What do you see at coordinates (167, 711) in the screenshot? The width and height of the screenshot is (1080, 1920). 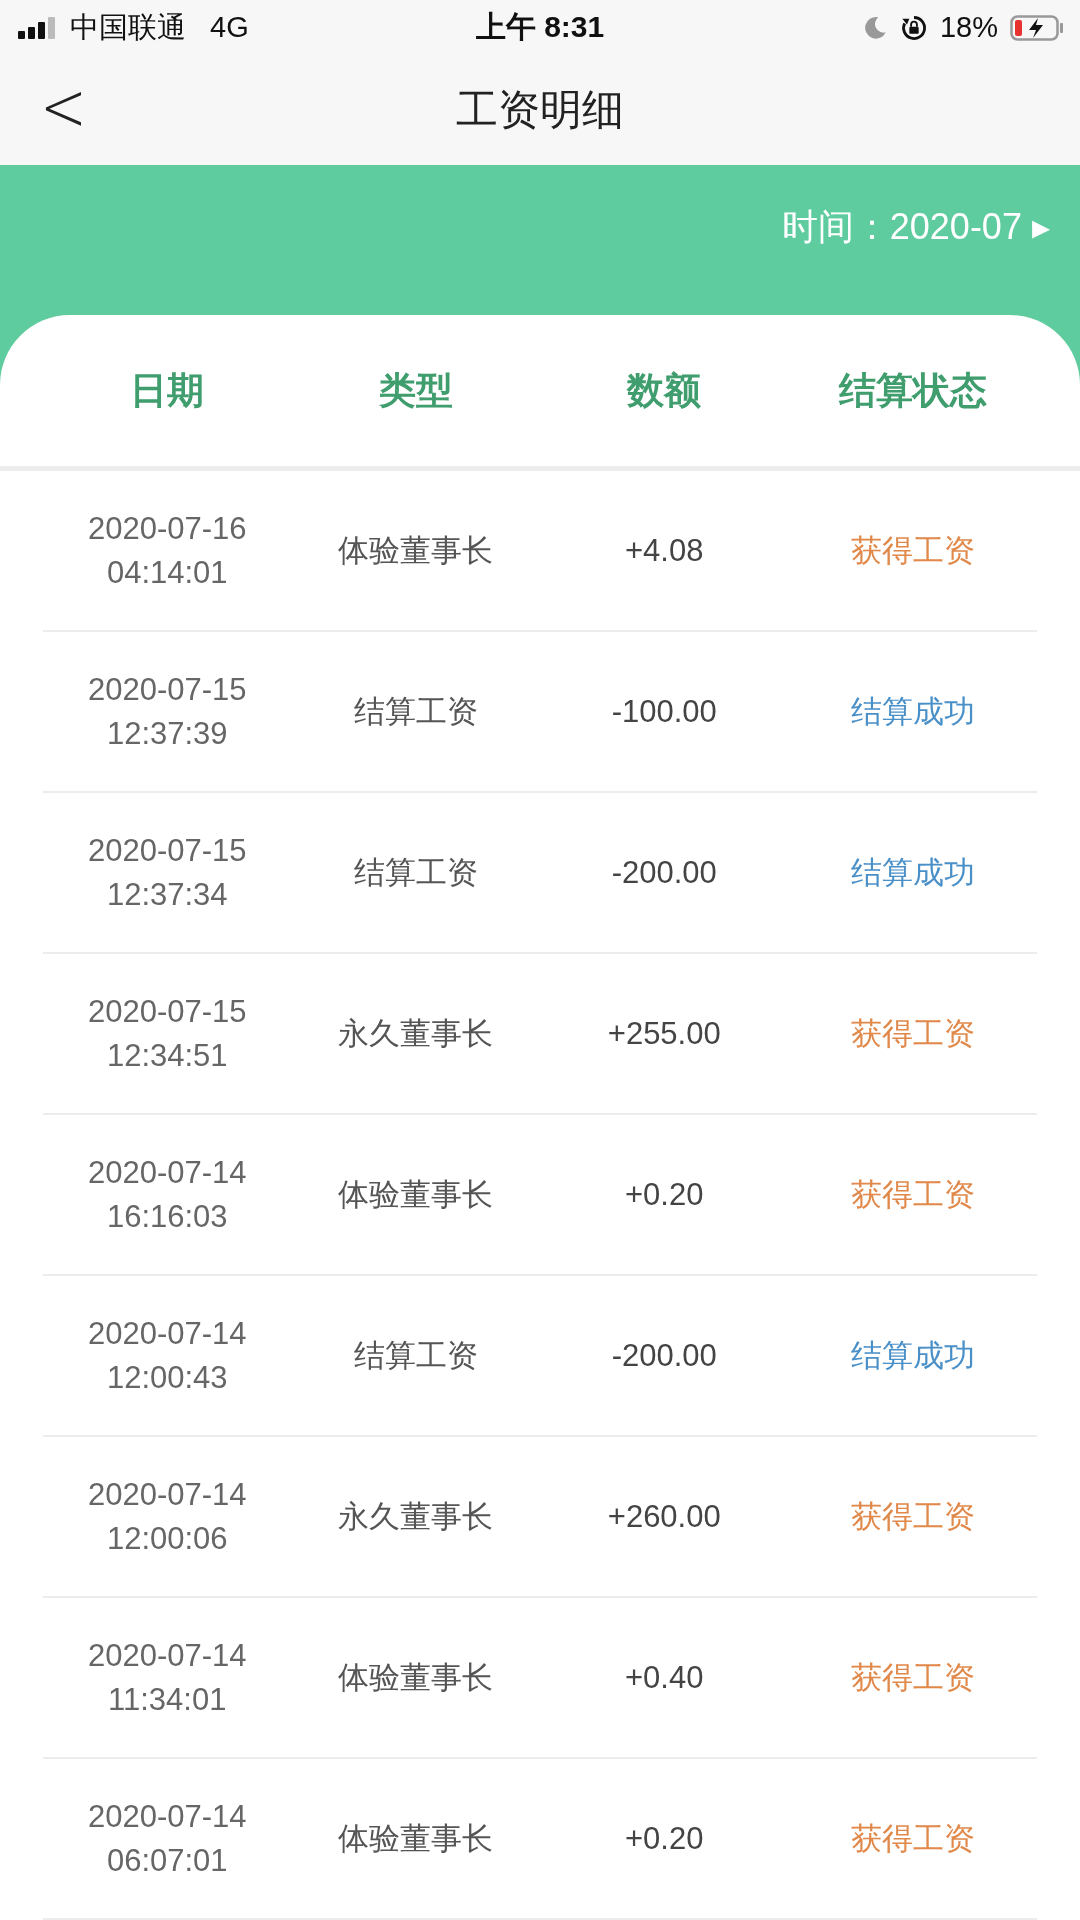 I see `date-cell-text: 2020-07-15 12:37:39` at bounding box center [167, 711].